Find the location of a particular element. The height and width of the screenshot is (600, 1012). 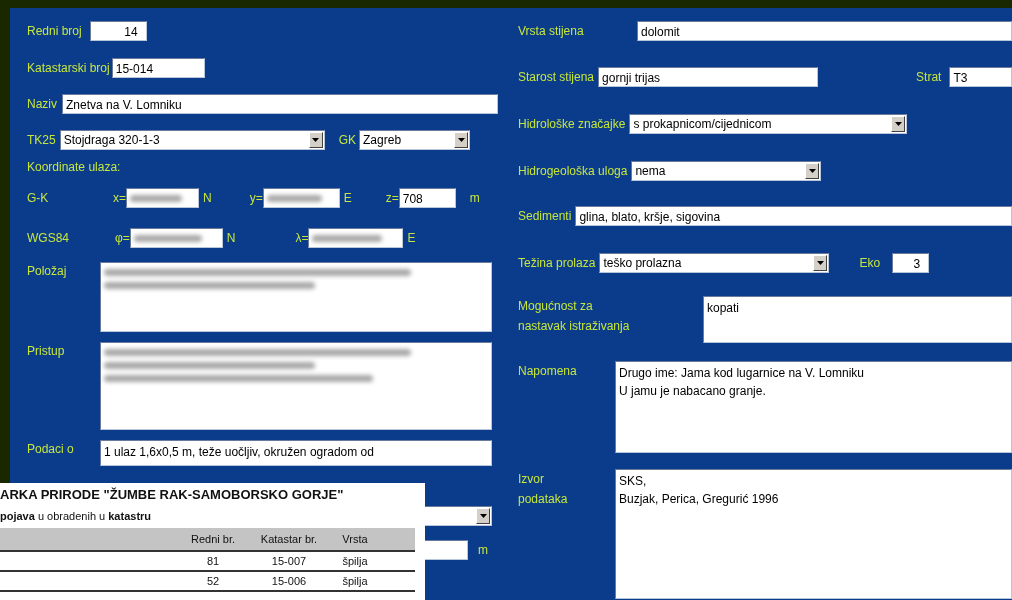

text-field: T3 is located at coordinates (980, 77).